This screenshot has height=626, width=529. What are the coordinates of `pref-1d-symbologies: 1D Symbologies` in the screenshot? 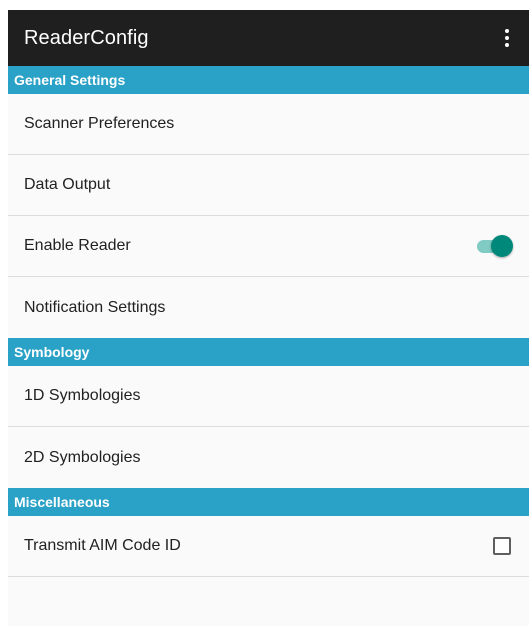 It's located at (268, 396).